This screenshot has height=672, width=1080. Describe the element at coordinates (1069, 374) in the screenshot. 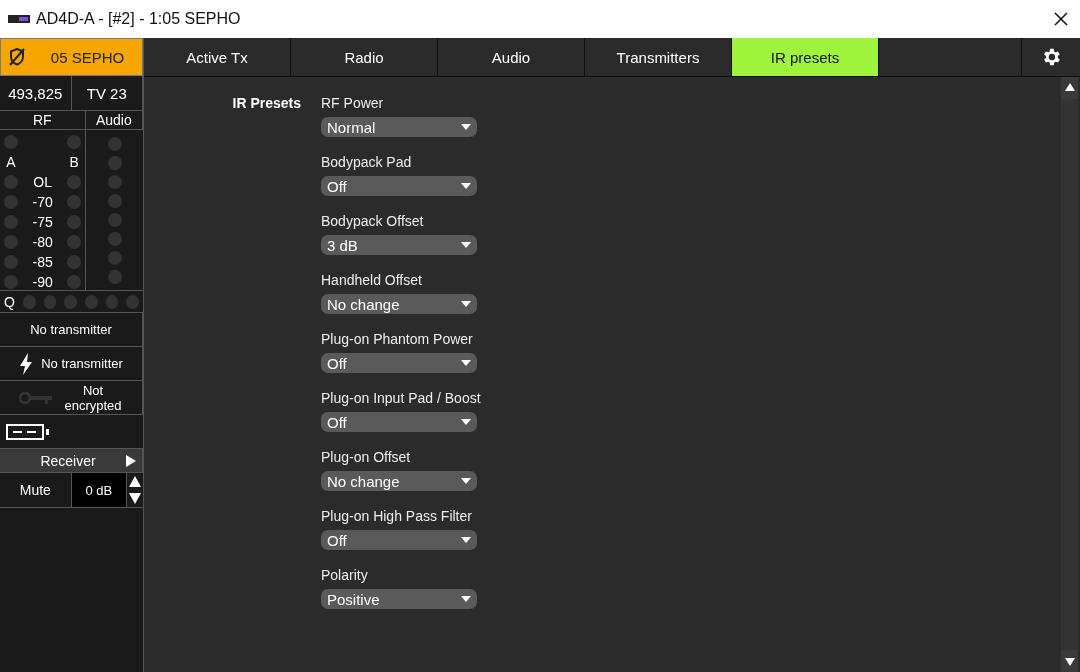

I see `scrollbar` at that location.